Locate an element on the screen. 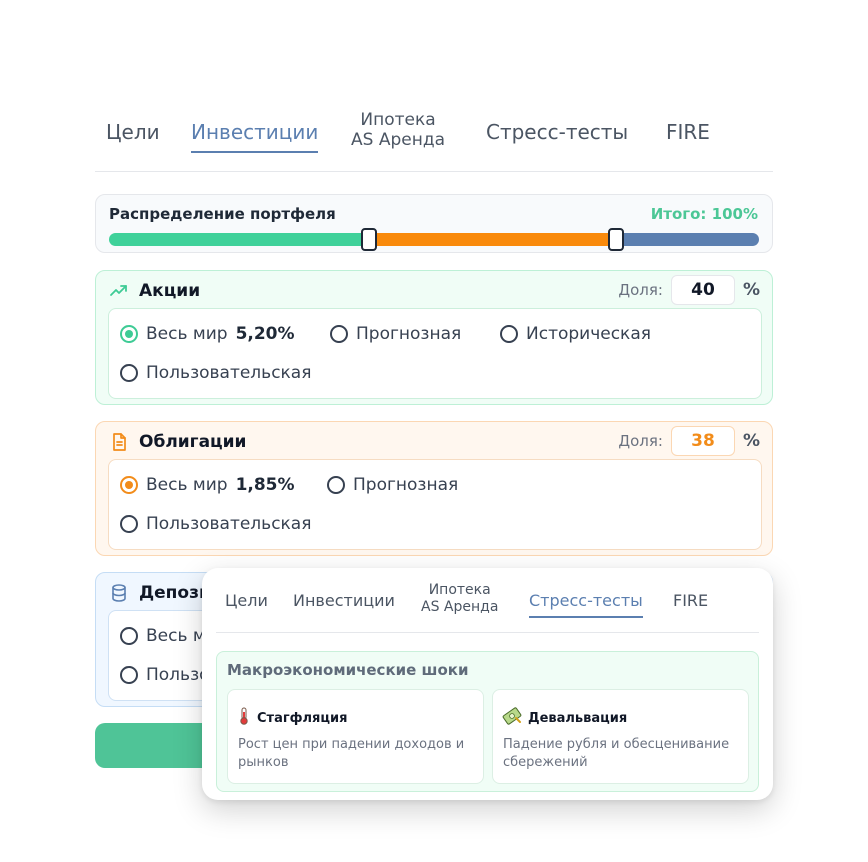 Image resolution: width=868 pixels, height=862 pixels. stocks-option-world-label: Весь мир is located at coordinates (187, 334).